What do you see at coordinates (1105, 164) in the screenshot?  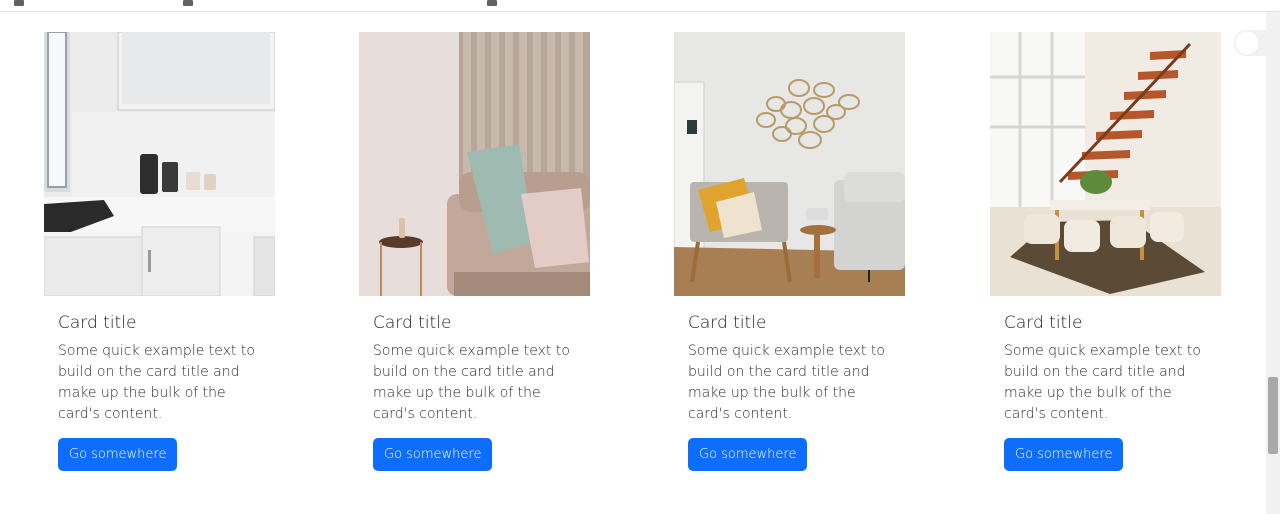 I see `card-image-dining-room` at bounding box center [1105, 164].